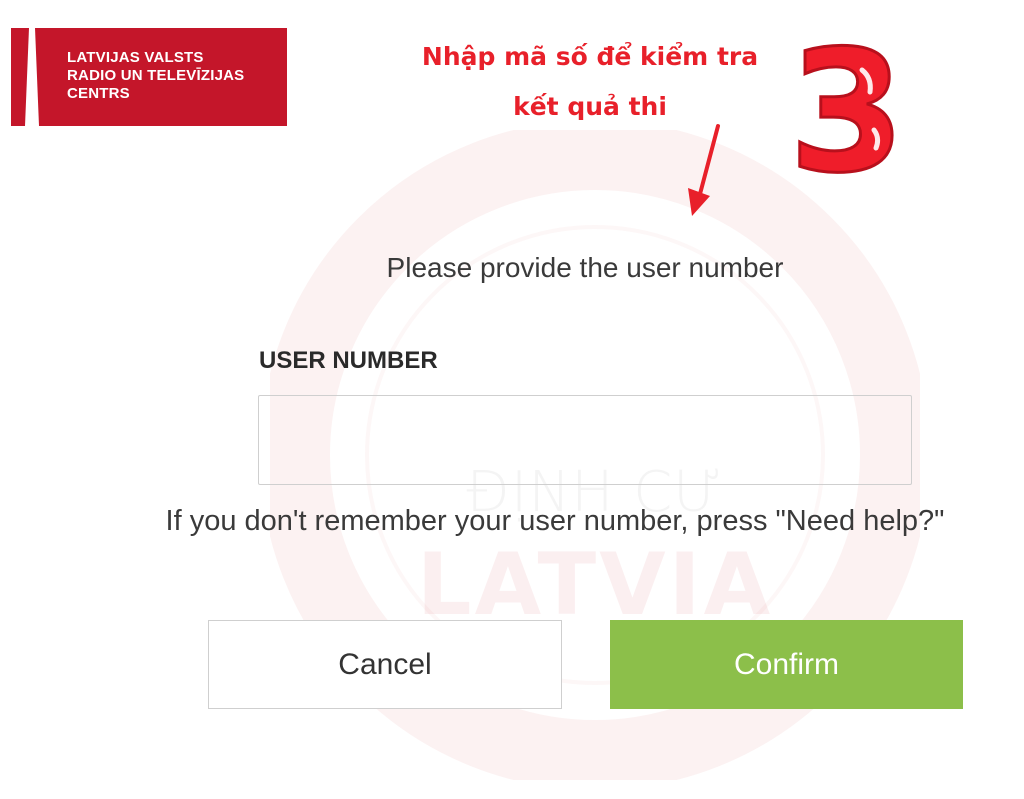 This screenshot has height=799, width=1024. I want to click on confirm-button: Confirm, so click(786, 664).